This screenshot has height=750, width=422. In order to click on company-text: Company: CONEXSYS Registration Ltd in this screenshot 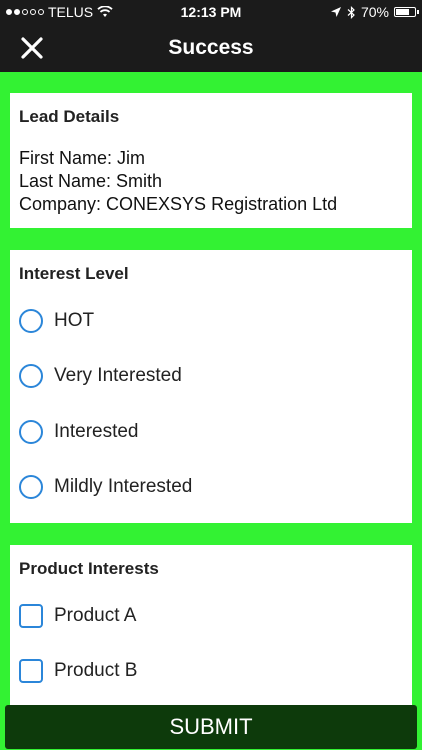, I will do `click(178, 204)`.